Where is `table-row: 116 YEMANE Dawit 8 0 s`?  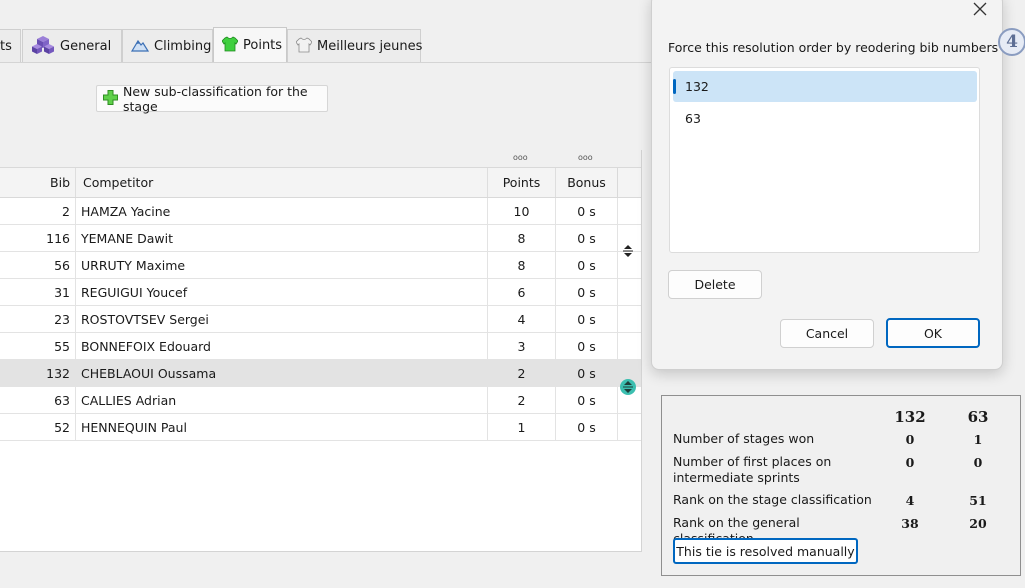 table-row: 116 YEMANE Dawit 8 0 s is located at coordinates (320, 238).